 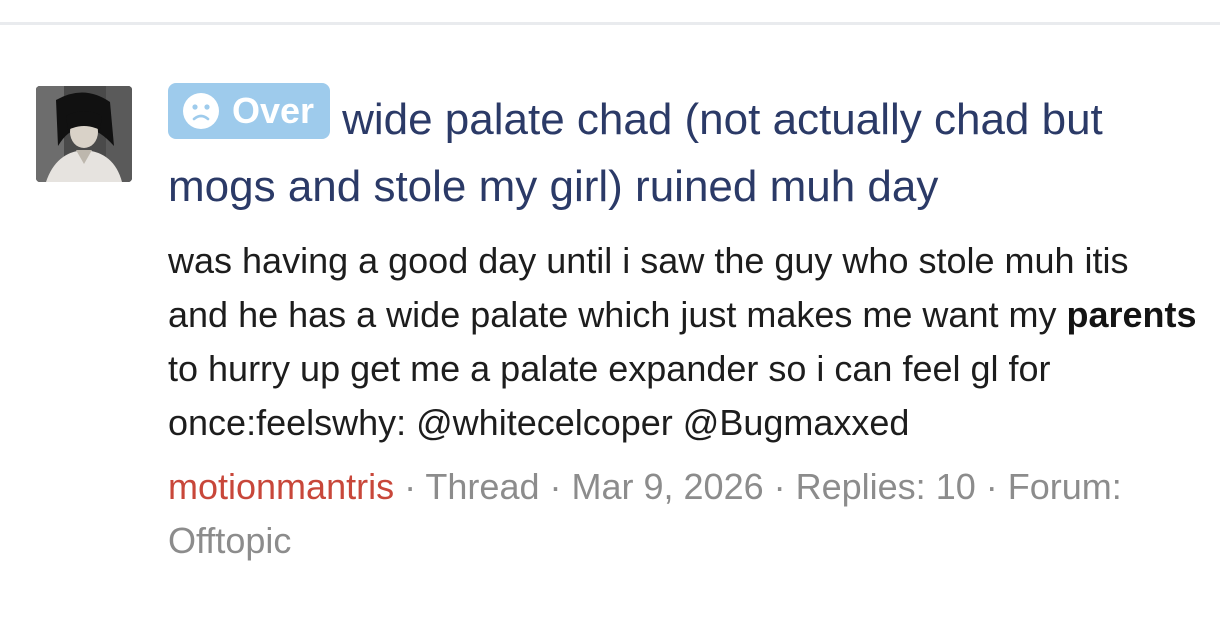 I want to click on prefix-label: Over, so click(x=273, y=110).